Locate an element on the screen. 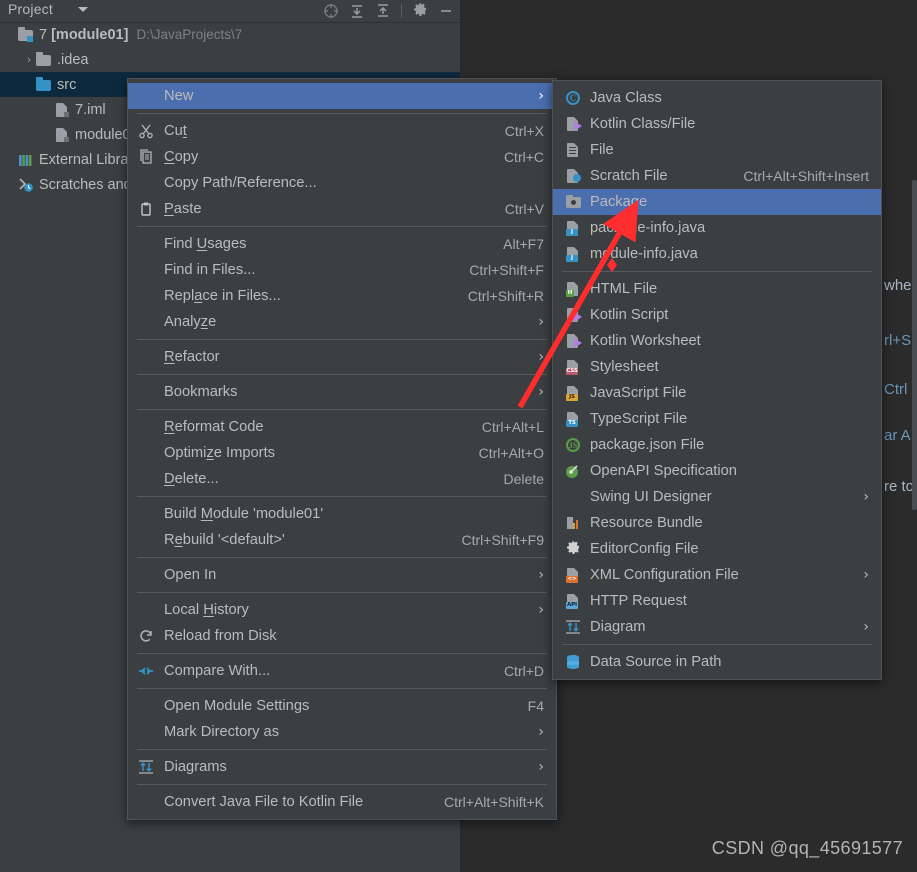  editor-scrollbar is located at coordinates (914, 345).